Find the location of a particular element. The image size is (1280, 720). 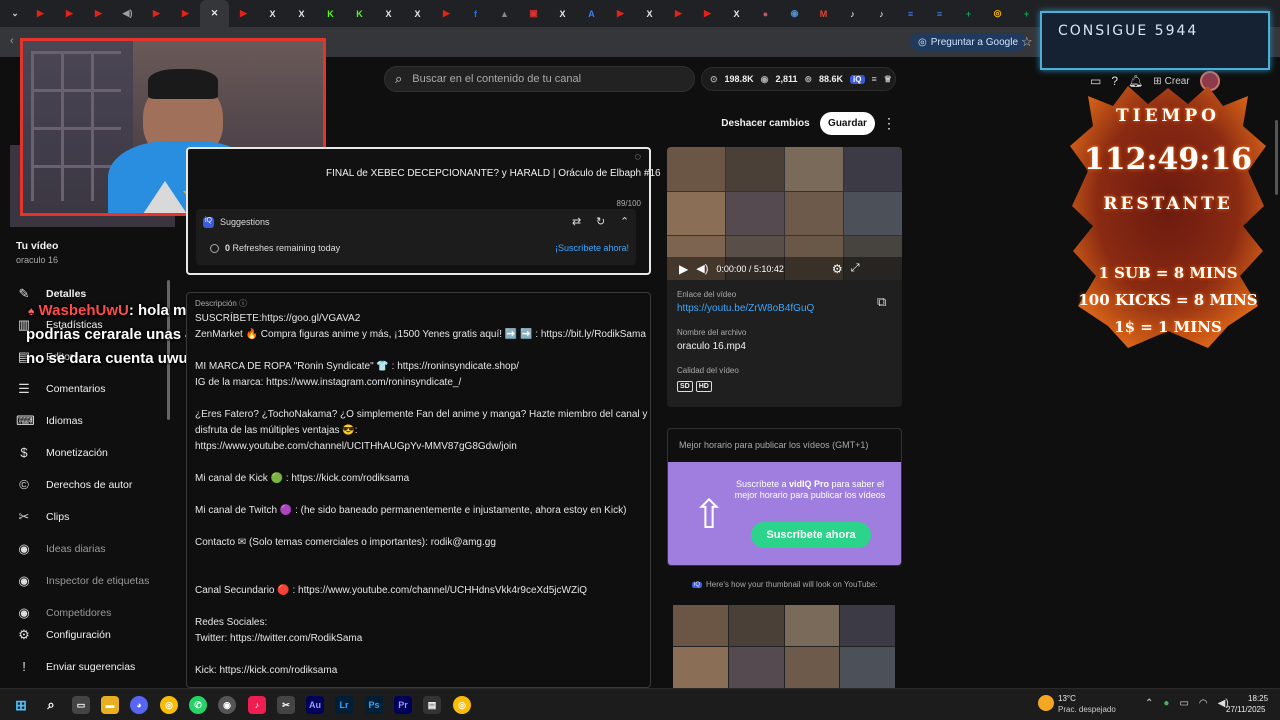

sidebar-item-monetizaci-n: $ Monetización is located at coordinates (62, 452).